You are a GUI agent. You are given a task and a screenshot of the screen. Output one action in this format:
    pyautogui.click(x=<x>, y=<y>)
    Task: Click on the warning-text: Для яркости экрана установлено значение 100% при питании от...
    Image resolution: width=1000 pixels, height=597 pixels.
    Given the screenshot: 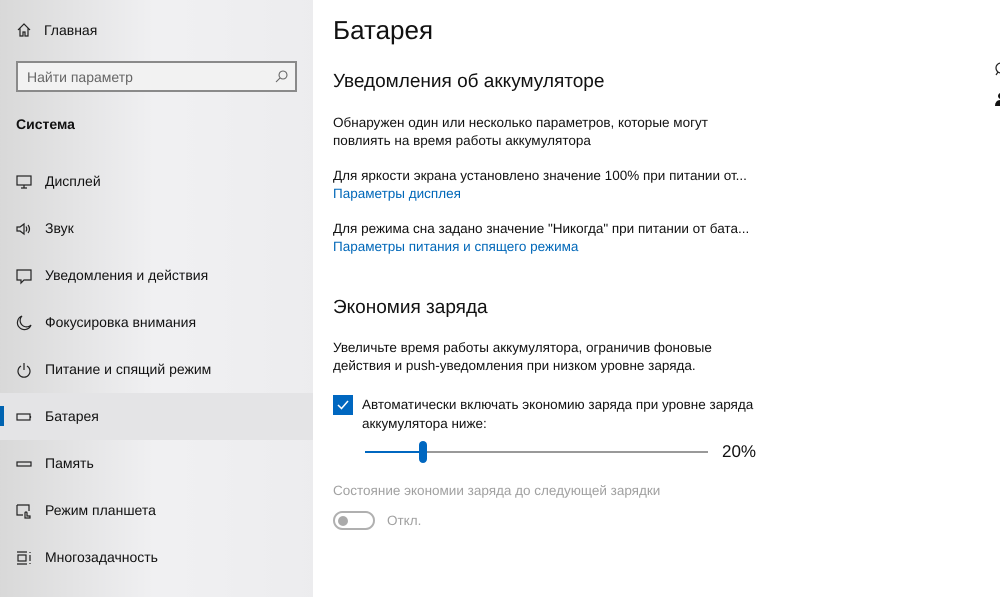 What is the action you would take?
    pyautogui.click(x=540, y=175)
    